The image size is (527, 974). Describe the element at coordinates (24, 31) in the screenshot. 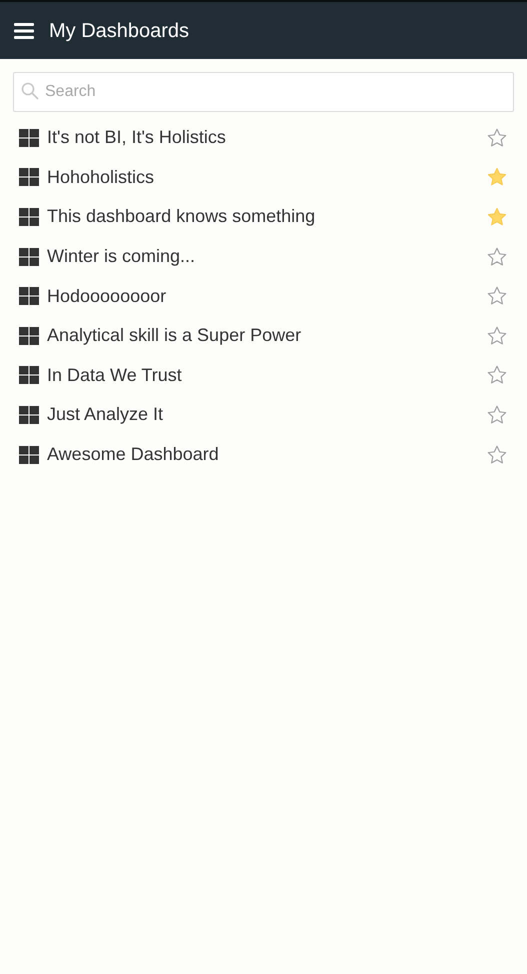

I see `menu-icon` at that location.